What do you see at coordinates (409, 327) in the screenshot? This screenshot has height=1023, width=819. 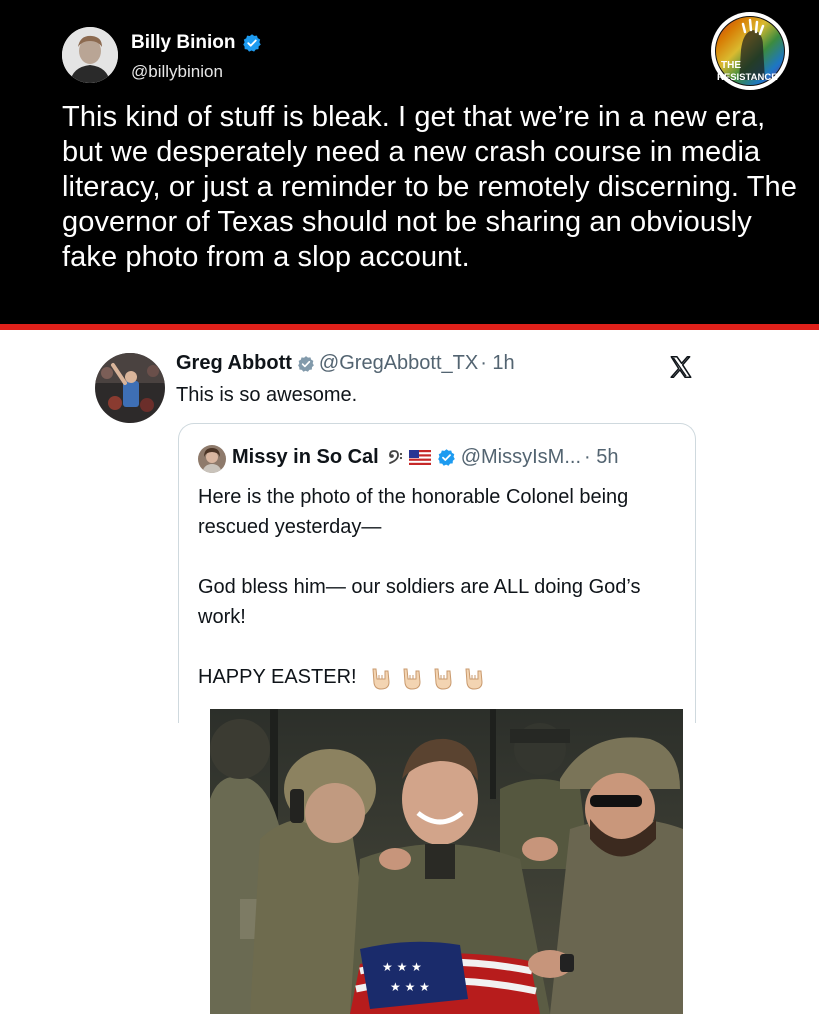 I see `divider-line` at bounding box center [409, 327].